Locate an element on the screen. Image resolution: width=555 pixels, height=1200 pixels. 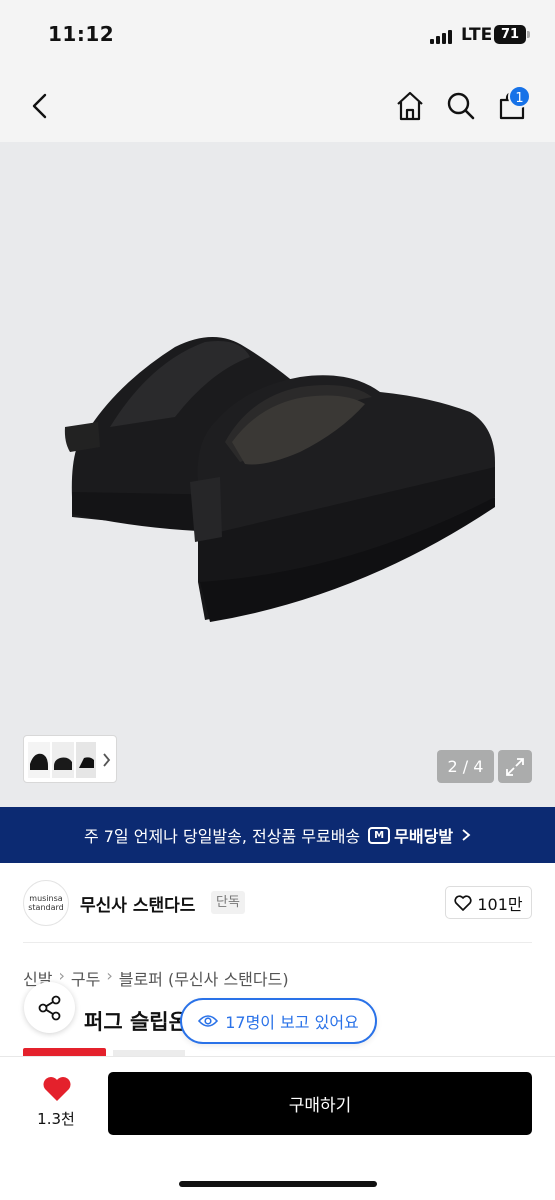
buy-button: 구매하기 is located at coordinates (320, 1103).